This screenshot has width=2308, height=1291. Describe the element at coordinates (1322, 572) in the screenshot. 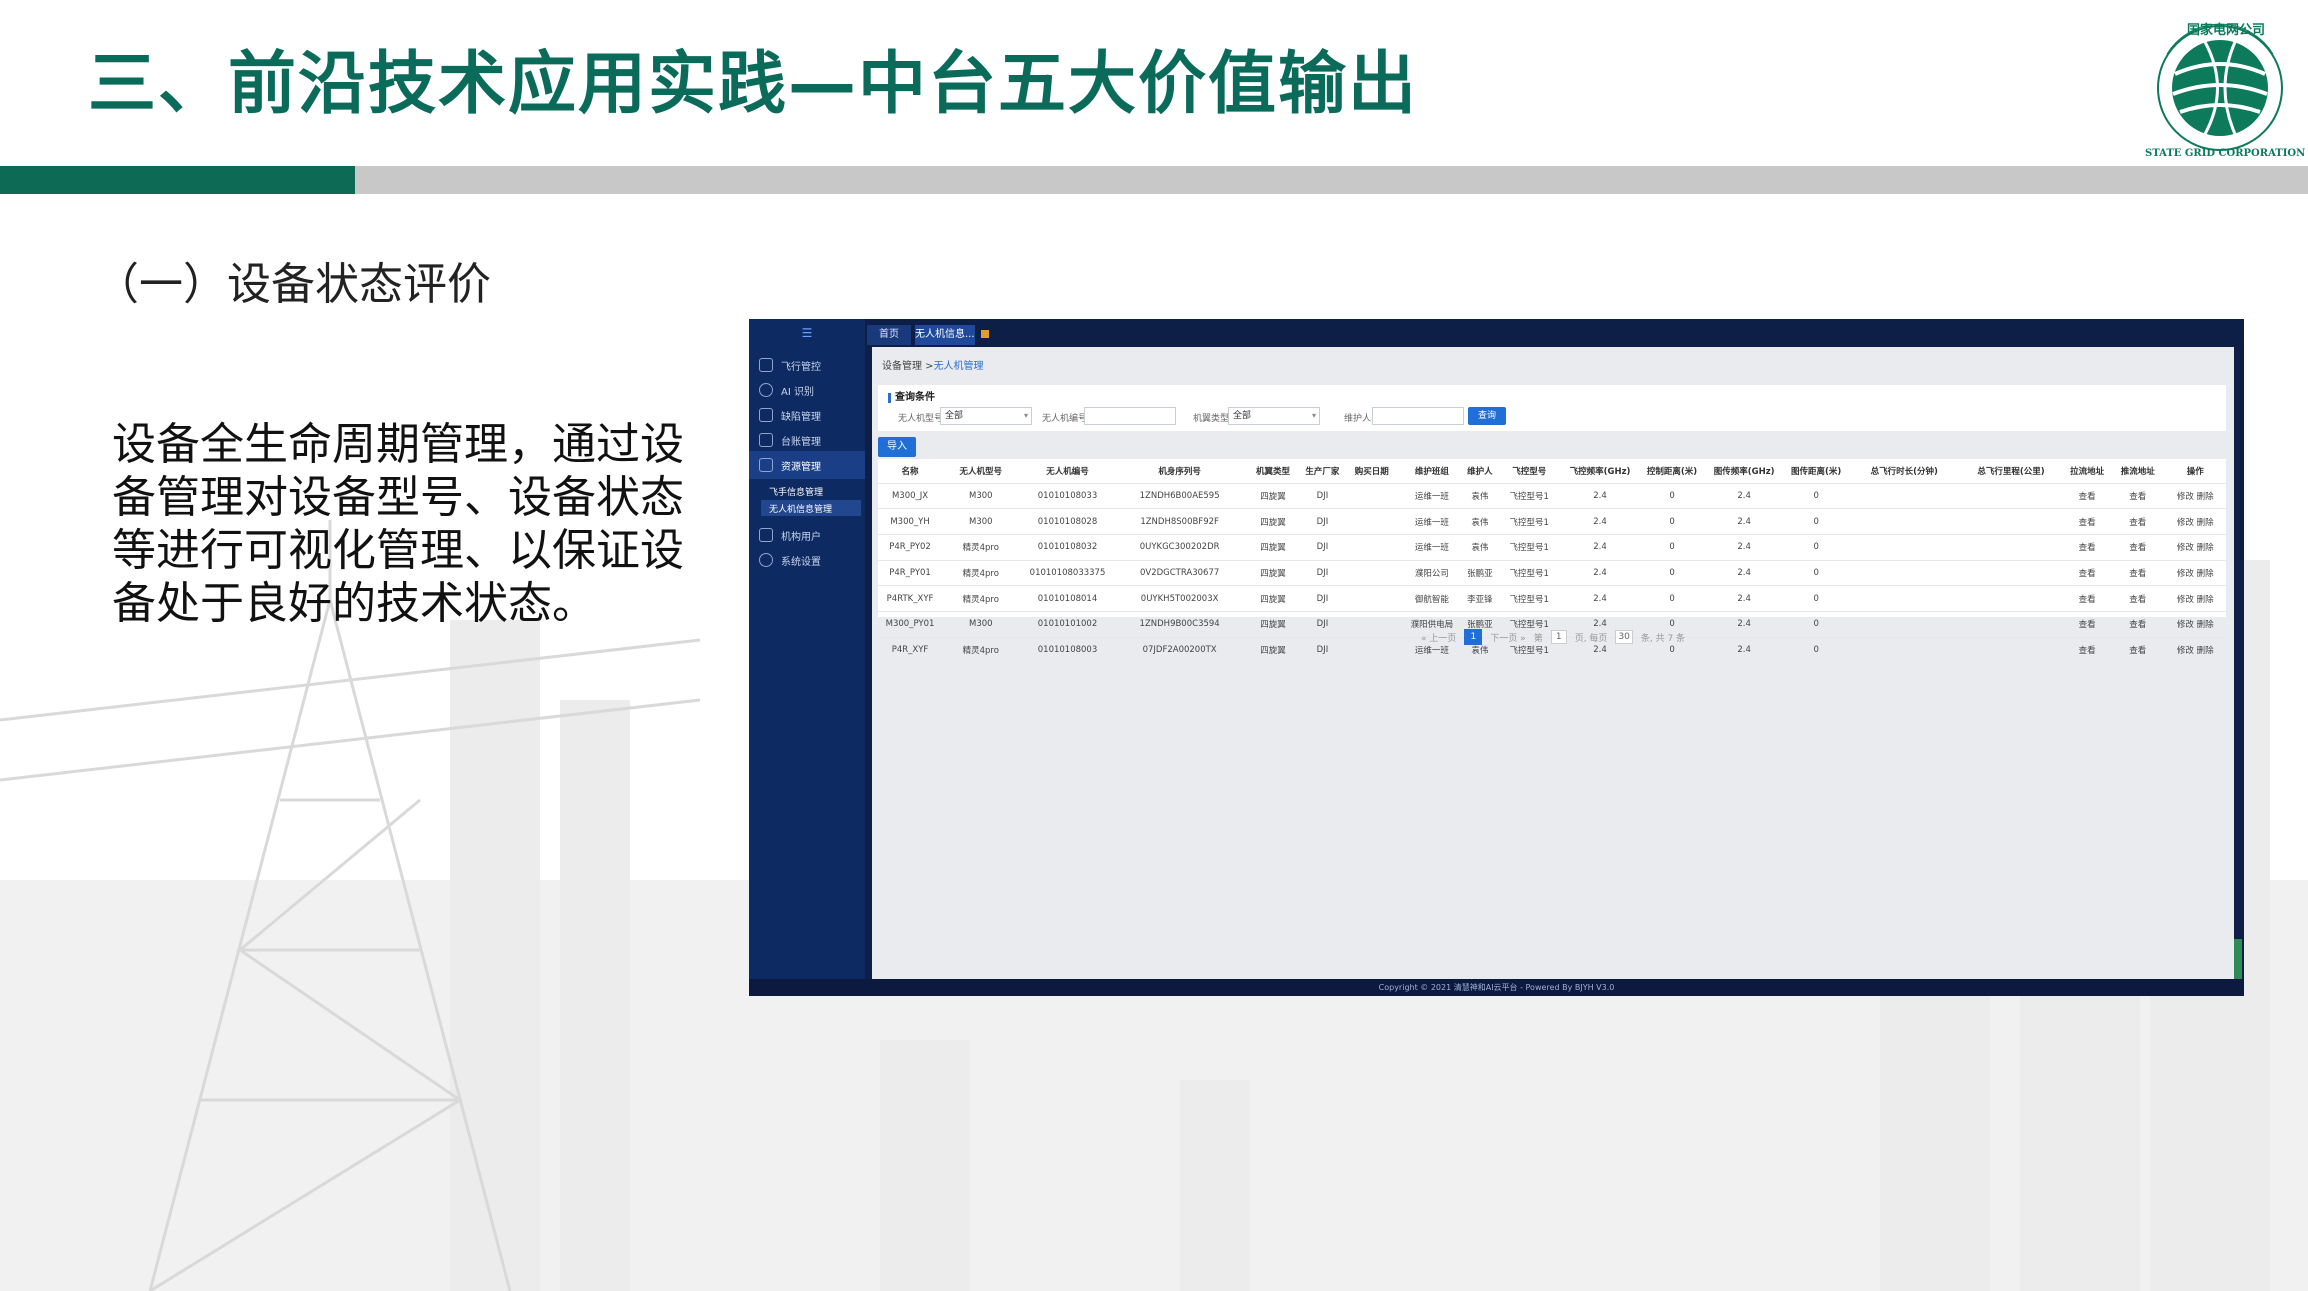

I see `table-cell: DJI` at that location.